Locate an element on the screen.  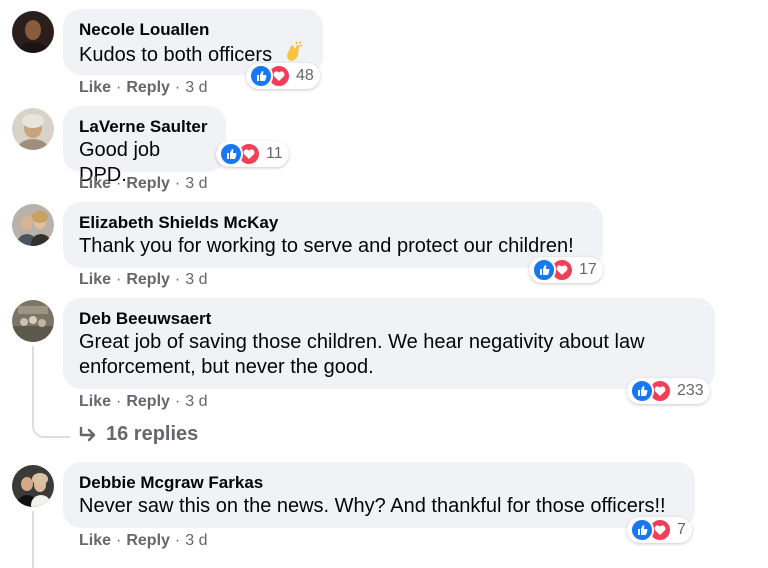
reactions-summary: 11 is located at coordinates (252, 154).